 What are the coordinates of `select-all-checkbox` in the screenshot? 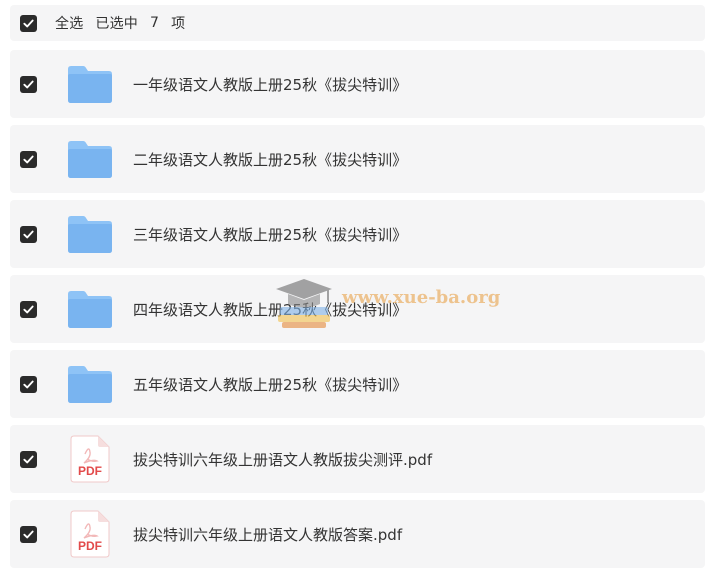 It's located at (28, 23).